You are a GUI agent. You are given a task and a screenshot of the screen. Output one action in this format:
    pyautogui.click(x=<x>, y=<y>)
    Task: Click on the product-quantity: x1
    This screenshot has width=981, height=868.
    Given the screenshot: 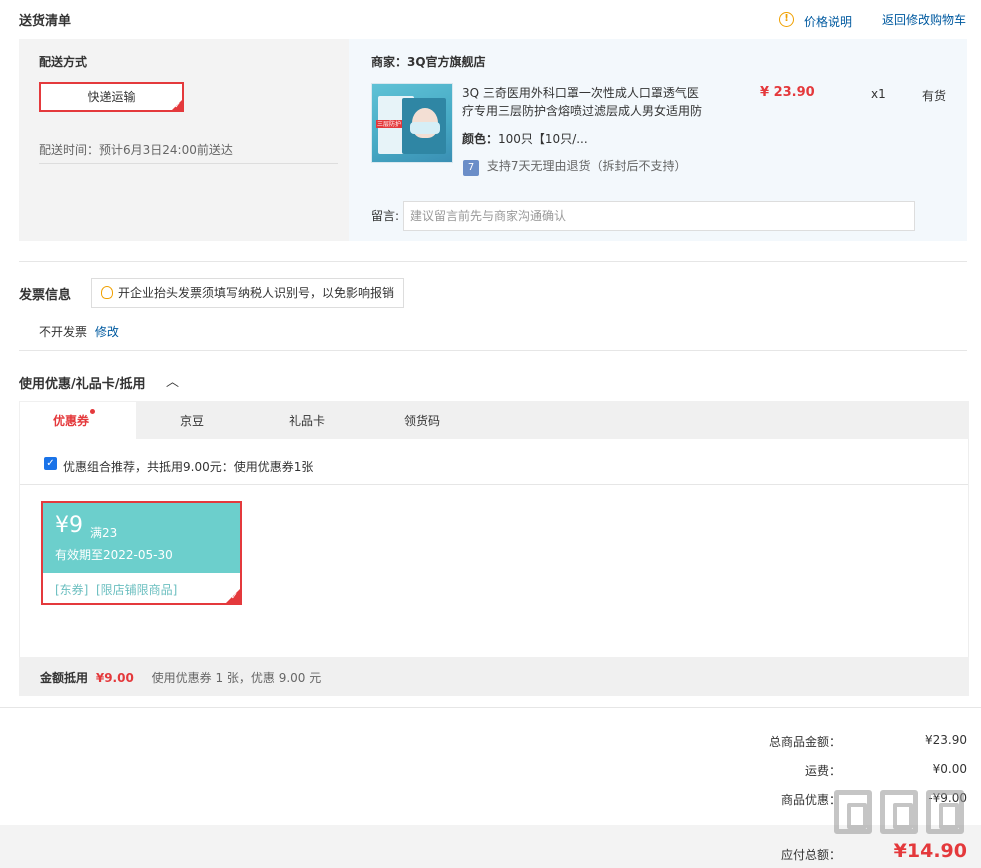 What is the action you would take?
    pyautogui.click(x=878, y=94)
    